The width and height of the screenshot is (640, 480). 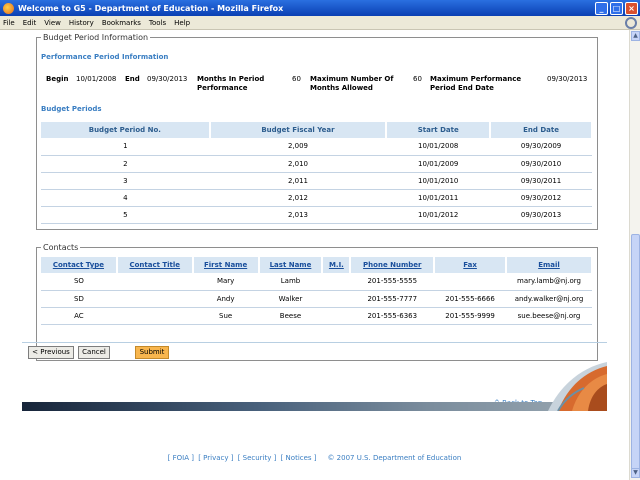 I want to click on email-cell: sue.beese@nj.org, so click(x=549, y=316).